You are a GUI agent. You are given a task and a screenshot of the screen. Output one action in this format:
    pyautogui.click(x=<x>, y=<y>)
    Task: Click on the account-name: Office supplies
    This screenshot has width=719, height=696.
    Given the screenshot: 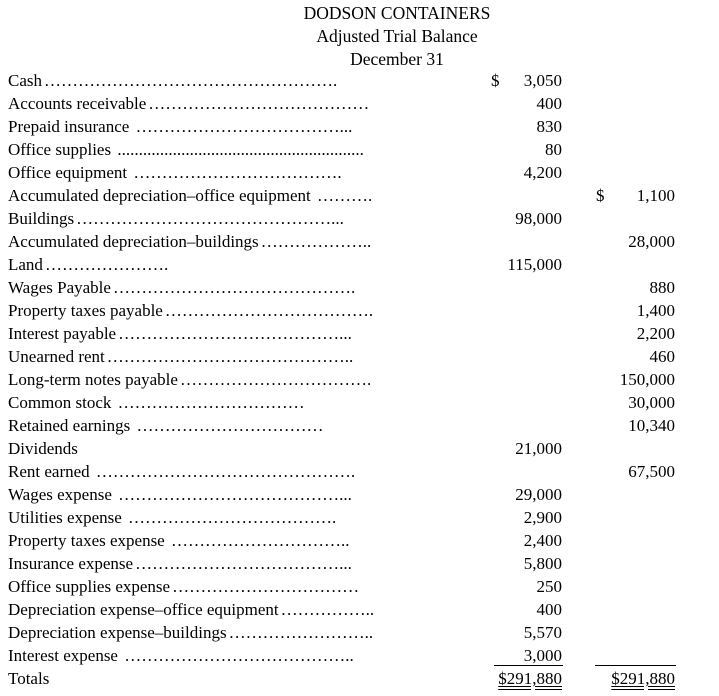 What is the action you would take?
    pyautogui.click(x=61, y=149)
    